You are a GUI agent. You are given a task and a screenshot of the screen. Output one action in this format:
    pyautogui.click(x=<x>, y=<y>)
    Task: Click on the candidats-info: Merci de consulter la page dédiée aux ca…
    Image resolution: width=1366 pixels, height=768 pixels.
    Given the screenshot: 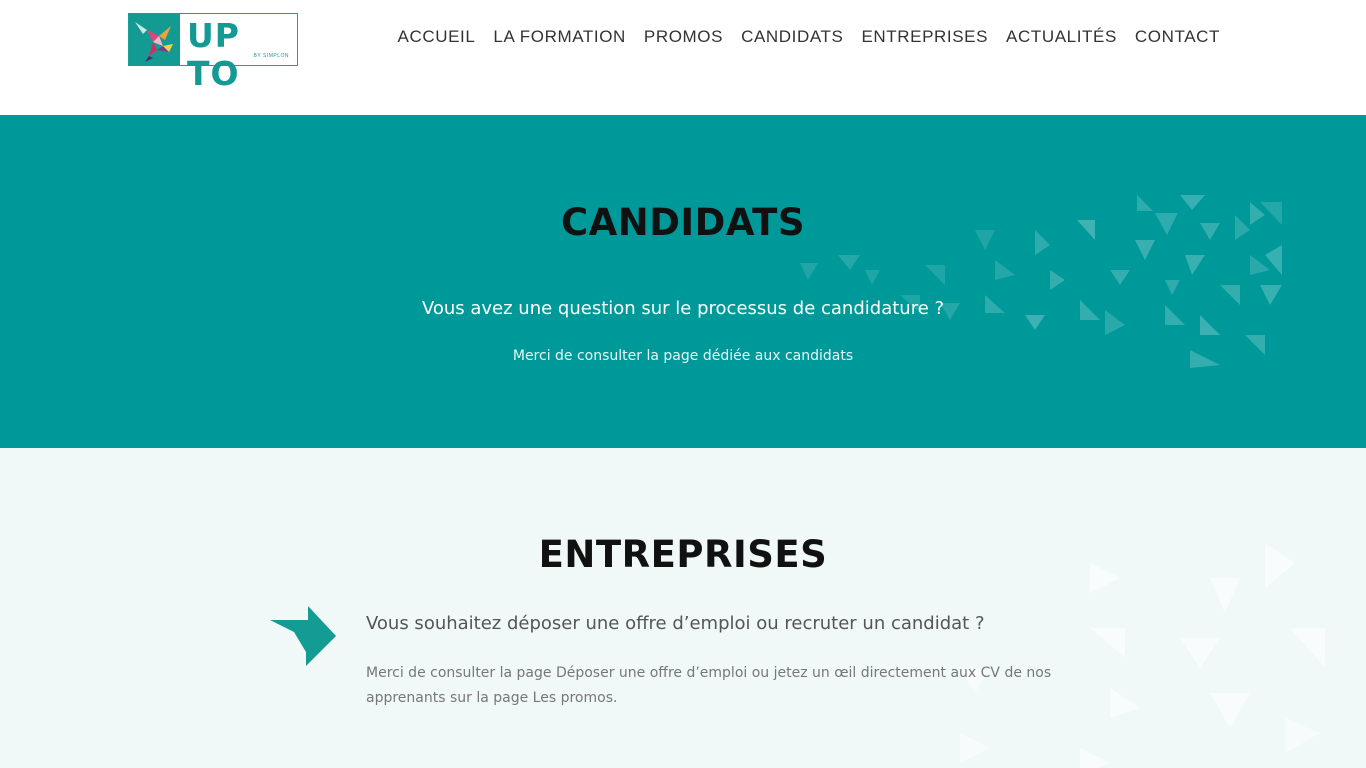 What is the action you would take?
    pyautogui.click(x=683, y=356)
    